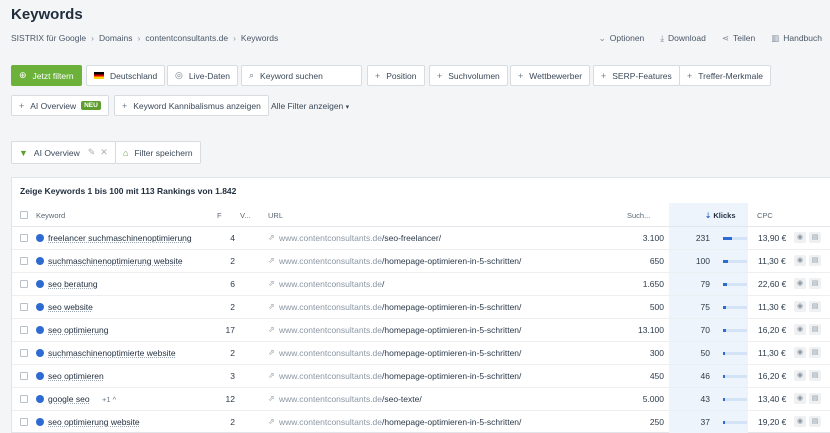  What do you see at coordinates (275, 215) in the screenshot?
I see `header-url: URL` at bounding box center [275, 215].